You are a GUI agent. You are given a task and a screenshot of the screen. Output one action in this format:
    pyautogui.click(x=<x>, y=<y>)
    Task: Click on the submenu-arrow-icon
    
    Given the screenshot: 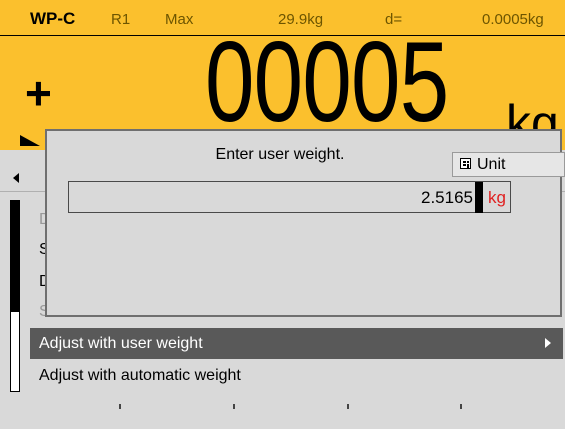 What is the action you would take?
    pyautogui.click(x=548, y=343)
    